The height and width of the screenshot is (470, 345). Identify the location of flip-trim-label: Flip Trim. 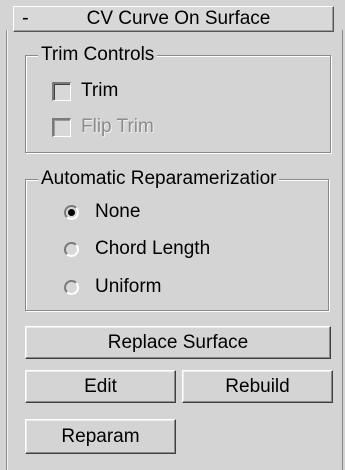
(117, 126).